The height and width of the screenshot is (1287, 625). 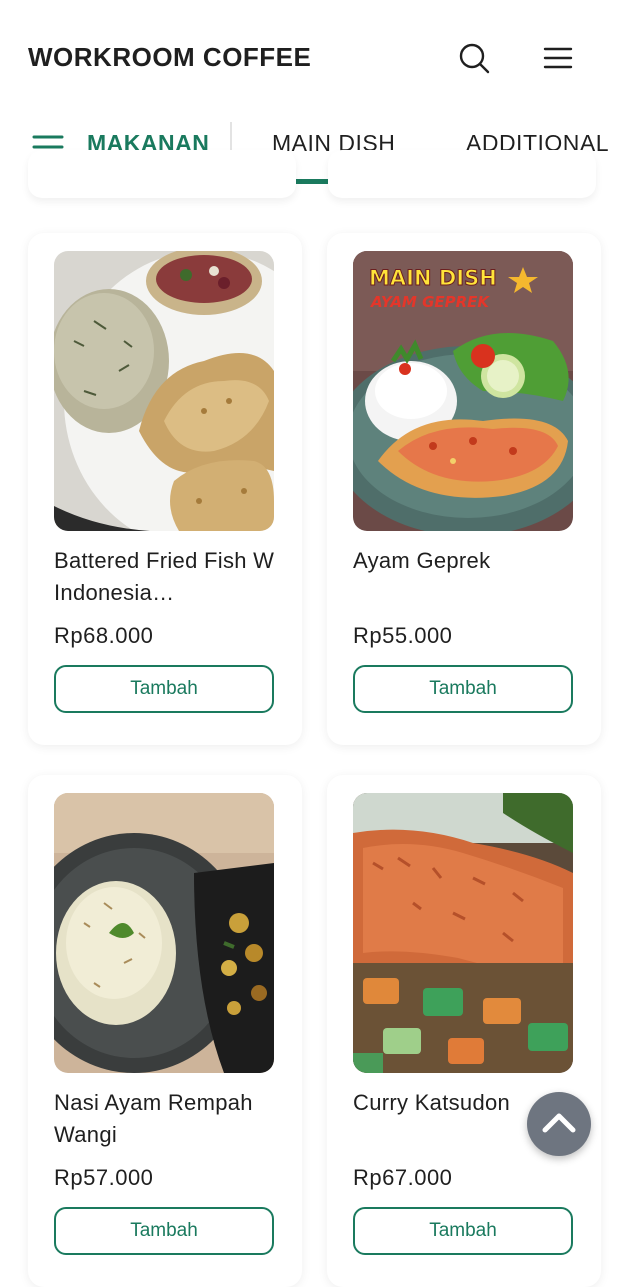 What do you see at coordinates (164, 933) in the screenshot?
I see `product-image-nasi-ayam` at bounding box center [164, 933].